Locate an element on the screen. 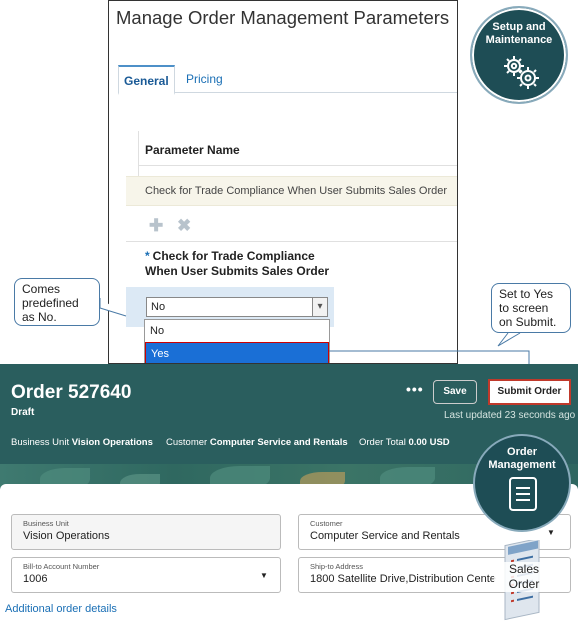 The width and height of the screenshot is (578, 626). ship-to-value: 1800 Satellite Drive,Distribution Cente is located at coordinates (403, 579).